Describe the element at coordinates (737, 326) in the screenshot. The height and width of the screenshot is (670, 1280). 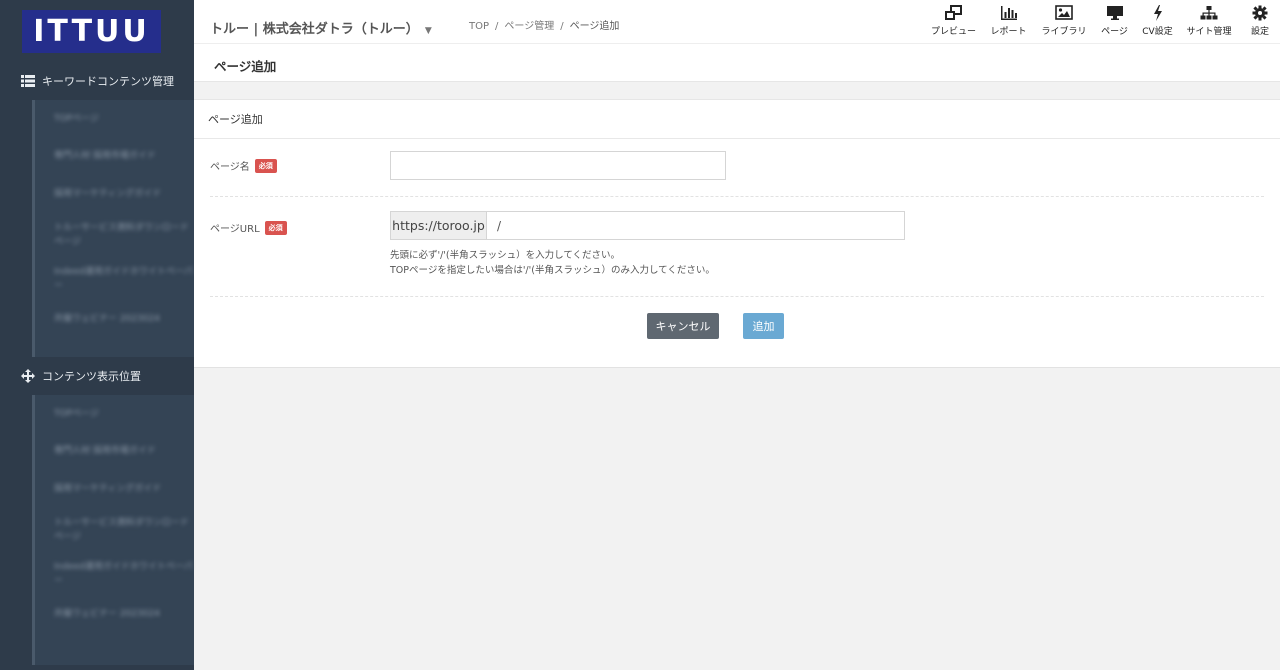
I see `form-buttons: キャンセル 追加` at that location.